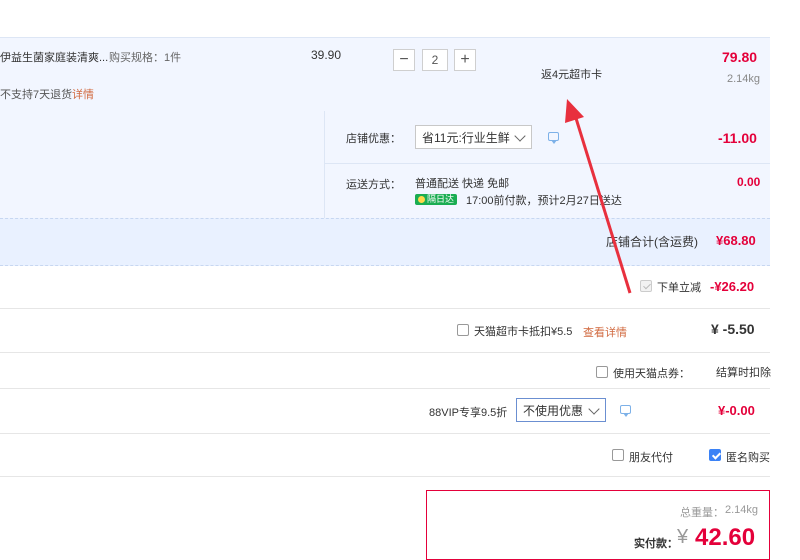  What do you see at coordinates (553, 410) in the screenshot?
I see `vip-selected: 不使用优惠` at bounding box center [553, 410].